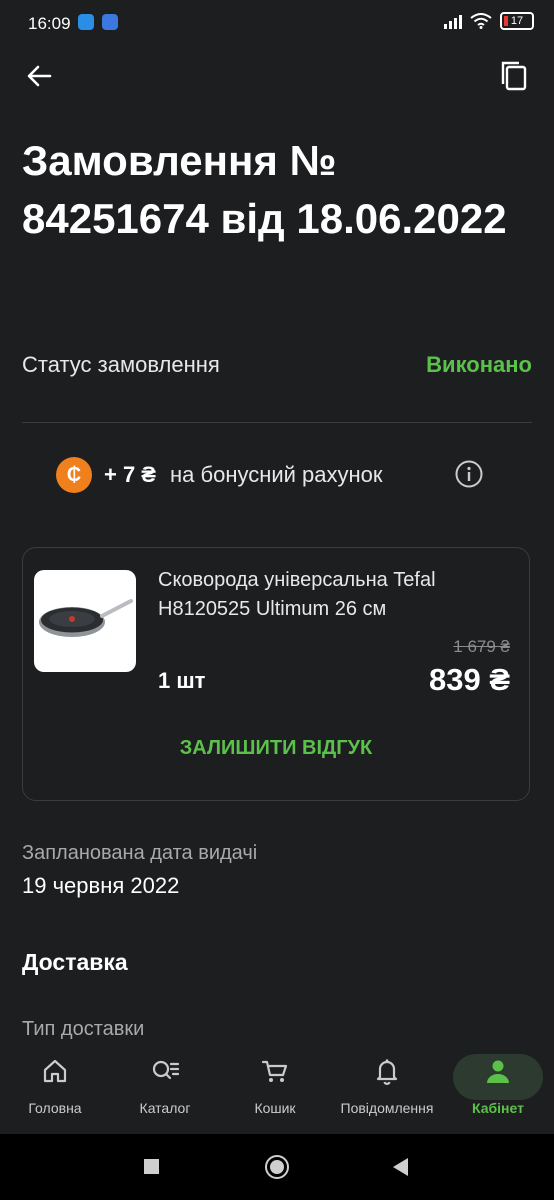 The width and height of the screenshot is (554, 1200). Describe the element at coordinates (55, 1086) in the screenshot. I see `nav-item-home: Головна` at that location.